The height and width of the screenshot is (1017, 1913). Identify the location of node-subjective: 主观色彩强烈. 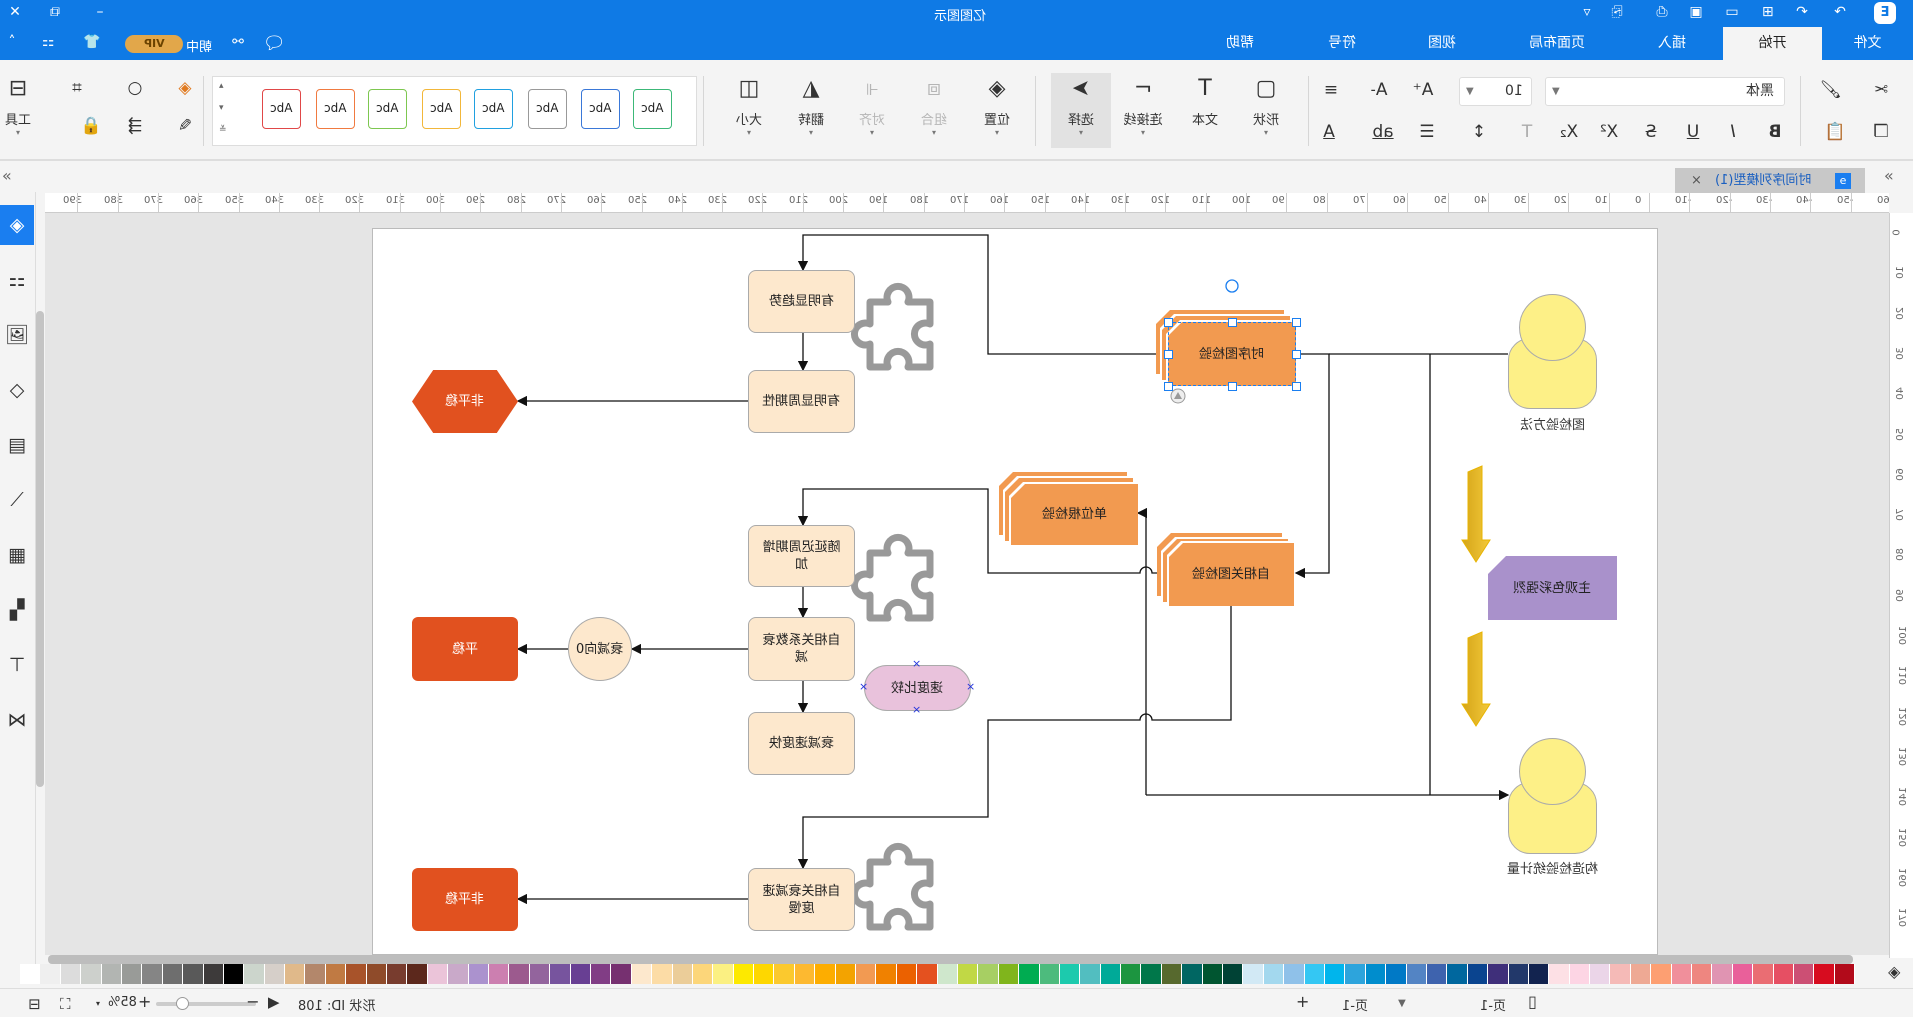
(1552, 588).